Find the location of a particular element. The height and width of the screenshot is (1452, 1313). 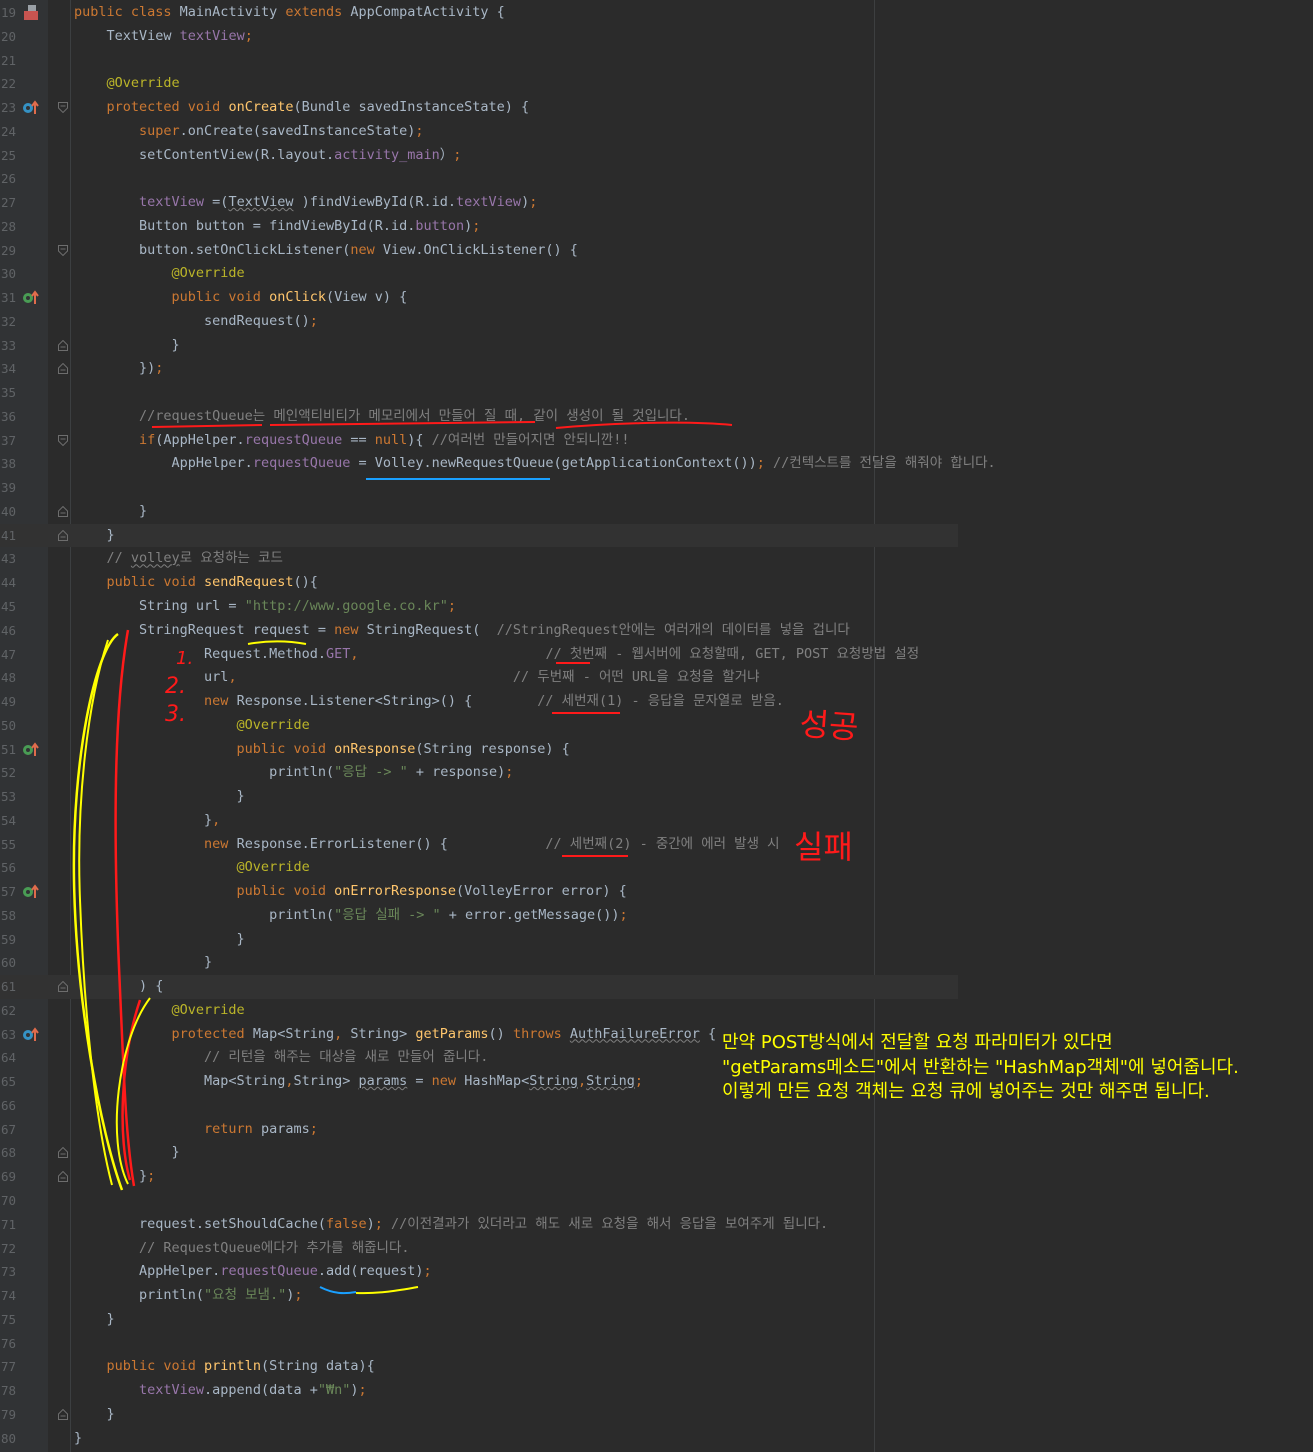

code-text: println("요청 보냄."); is located at coordinates (188, 1296).